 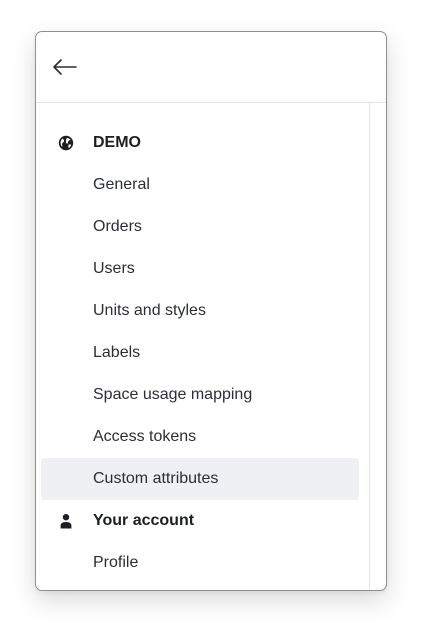 I want to click on menu-item-label: Orders, so click(x=117, y=226).